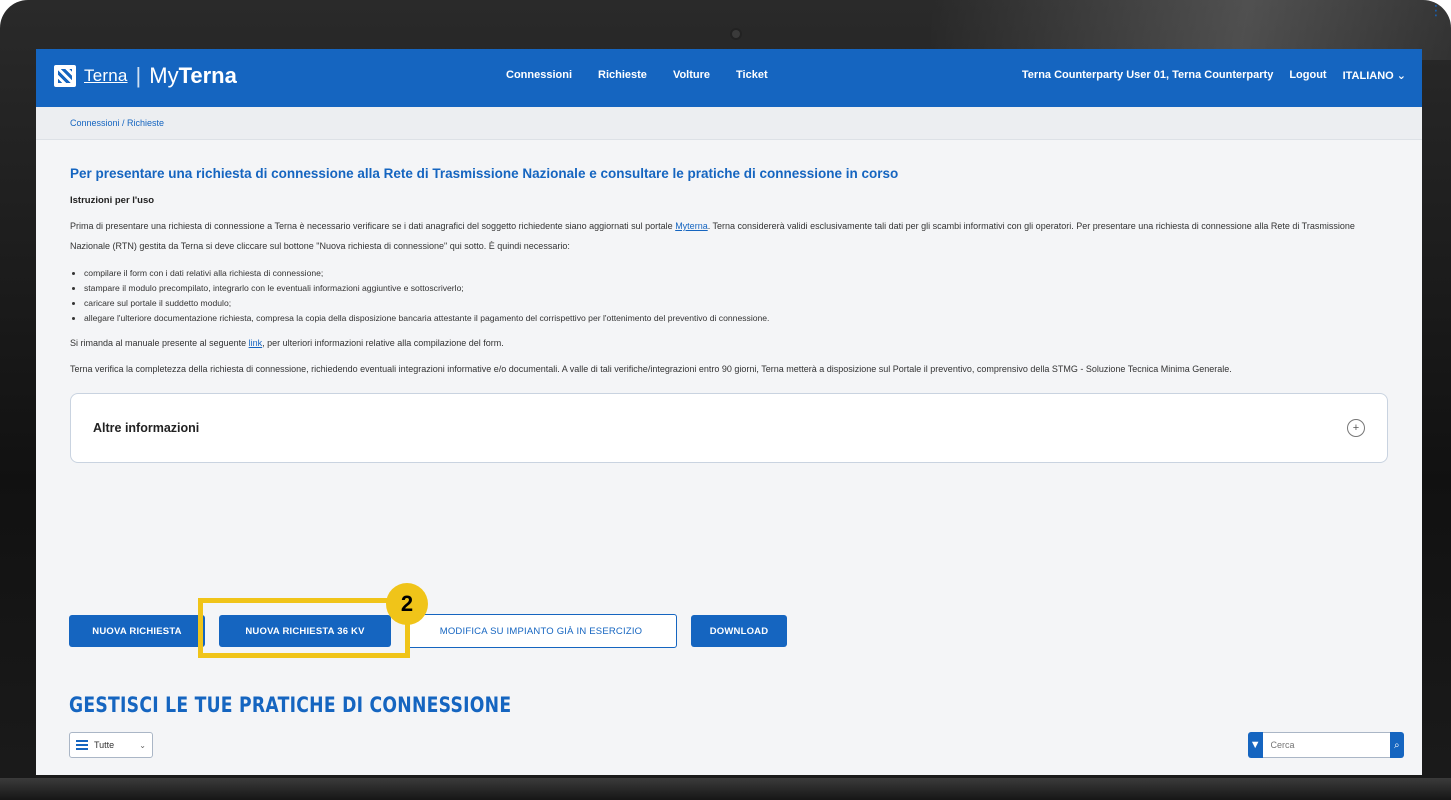  Describe the element at coordinates (304, 628) in the screenshot. I see `tutorial-highlight-box` at that location.